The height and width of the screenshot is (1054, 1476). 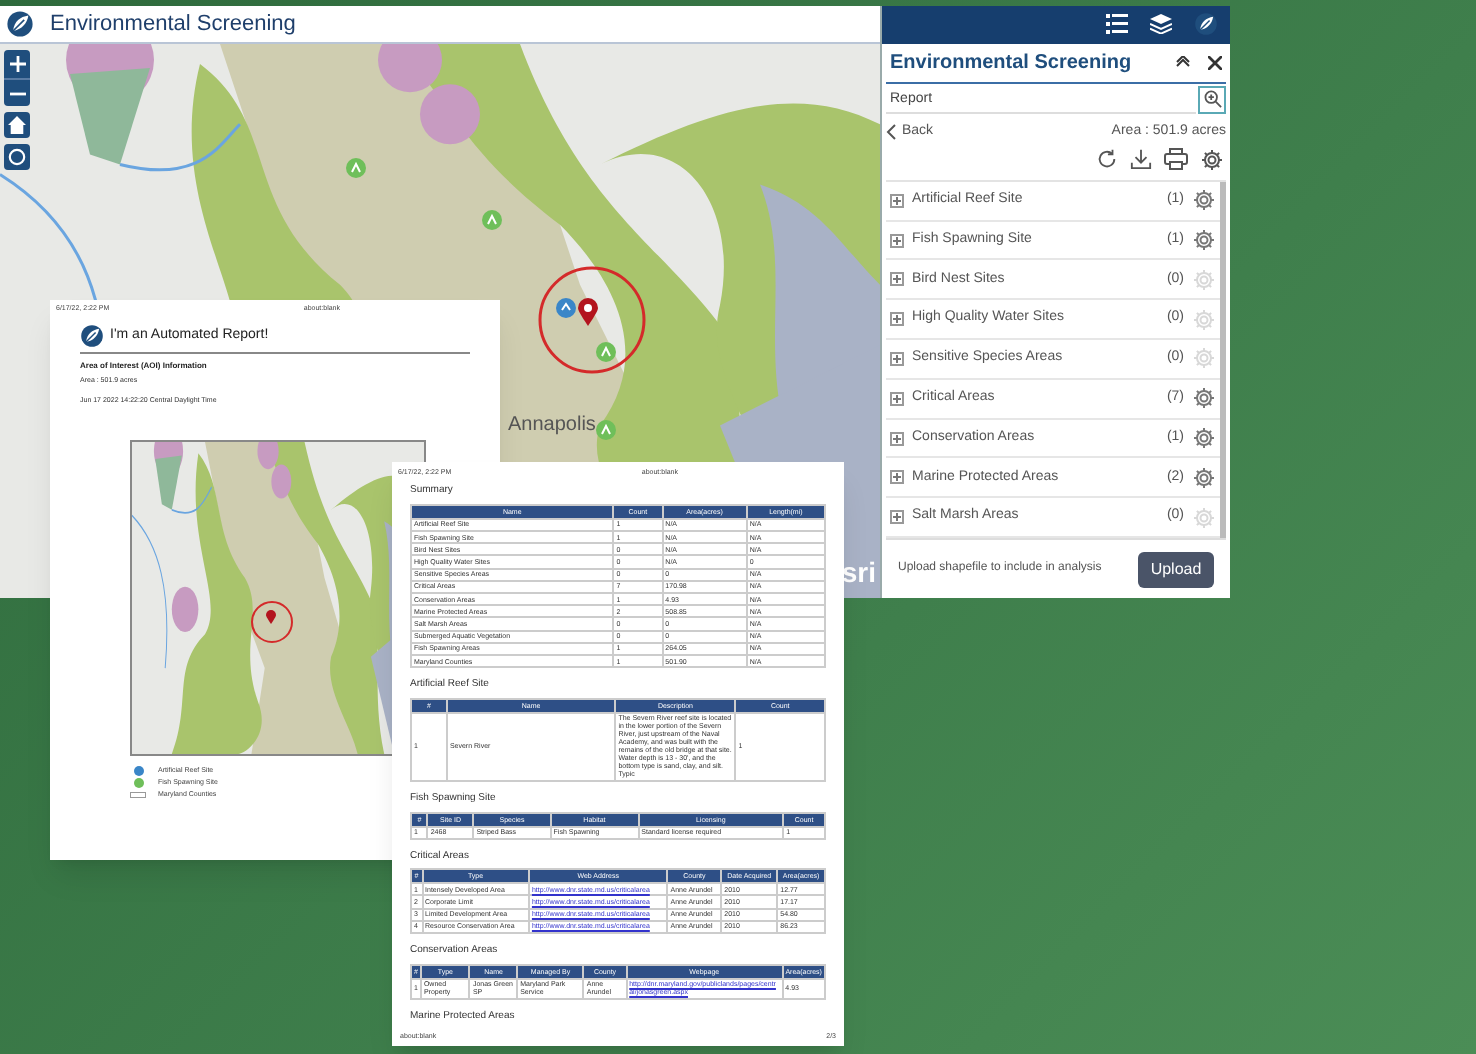 I want to click on map-attribution: sri, so click(x=858, y=573).